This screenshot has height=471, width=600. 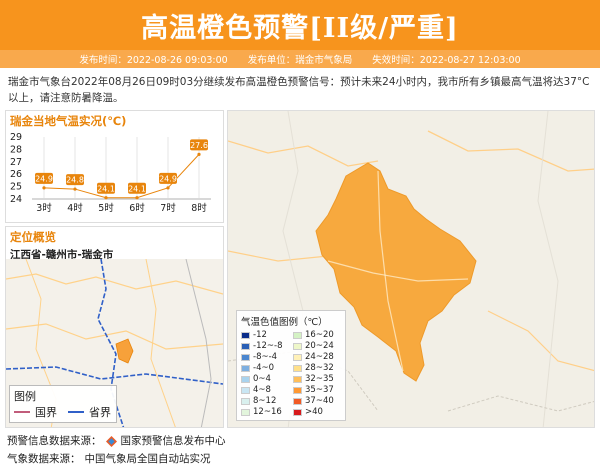 What do you see at coordinates (63, 404) in the screenshot?
I see `mini-map-legend: 图例 国界 省界` at bounding box center [63, 404].